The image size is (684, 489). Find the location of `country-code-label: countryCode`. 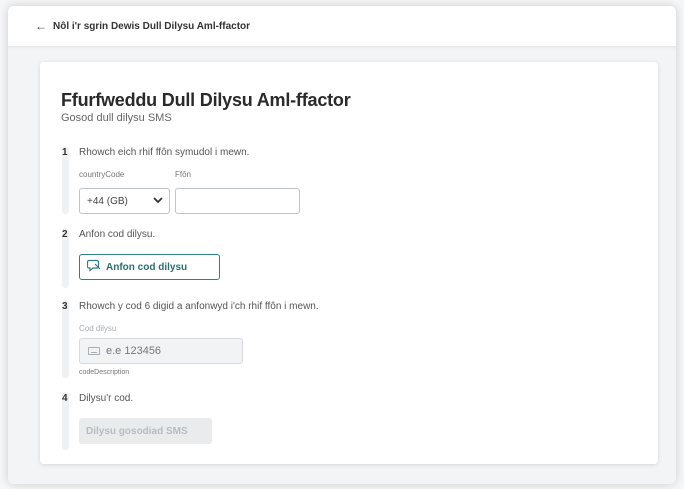

country-code-label: countryCode is located at coordinates (102, 174).